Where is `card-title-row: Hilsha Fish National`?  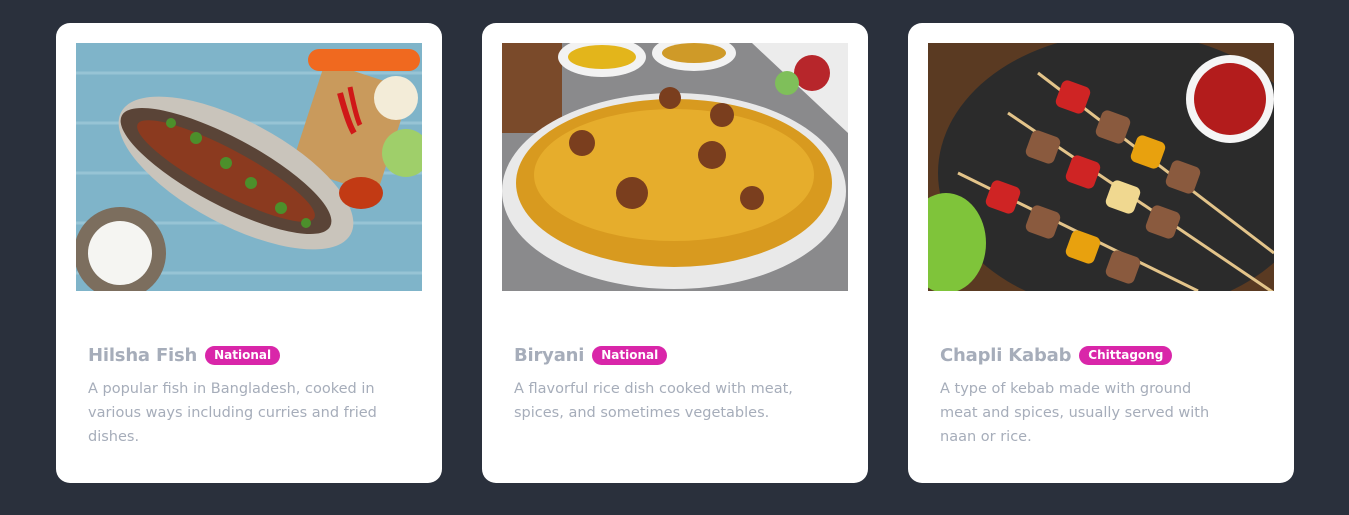 card-title-row: Hilsha Fish National is located at coordinates (249, 355).